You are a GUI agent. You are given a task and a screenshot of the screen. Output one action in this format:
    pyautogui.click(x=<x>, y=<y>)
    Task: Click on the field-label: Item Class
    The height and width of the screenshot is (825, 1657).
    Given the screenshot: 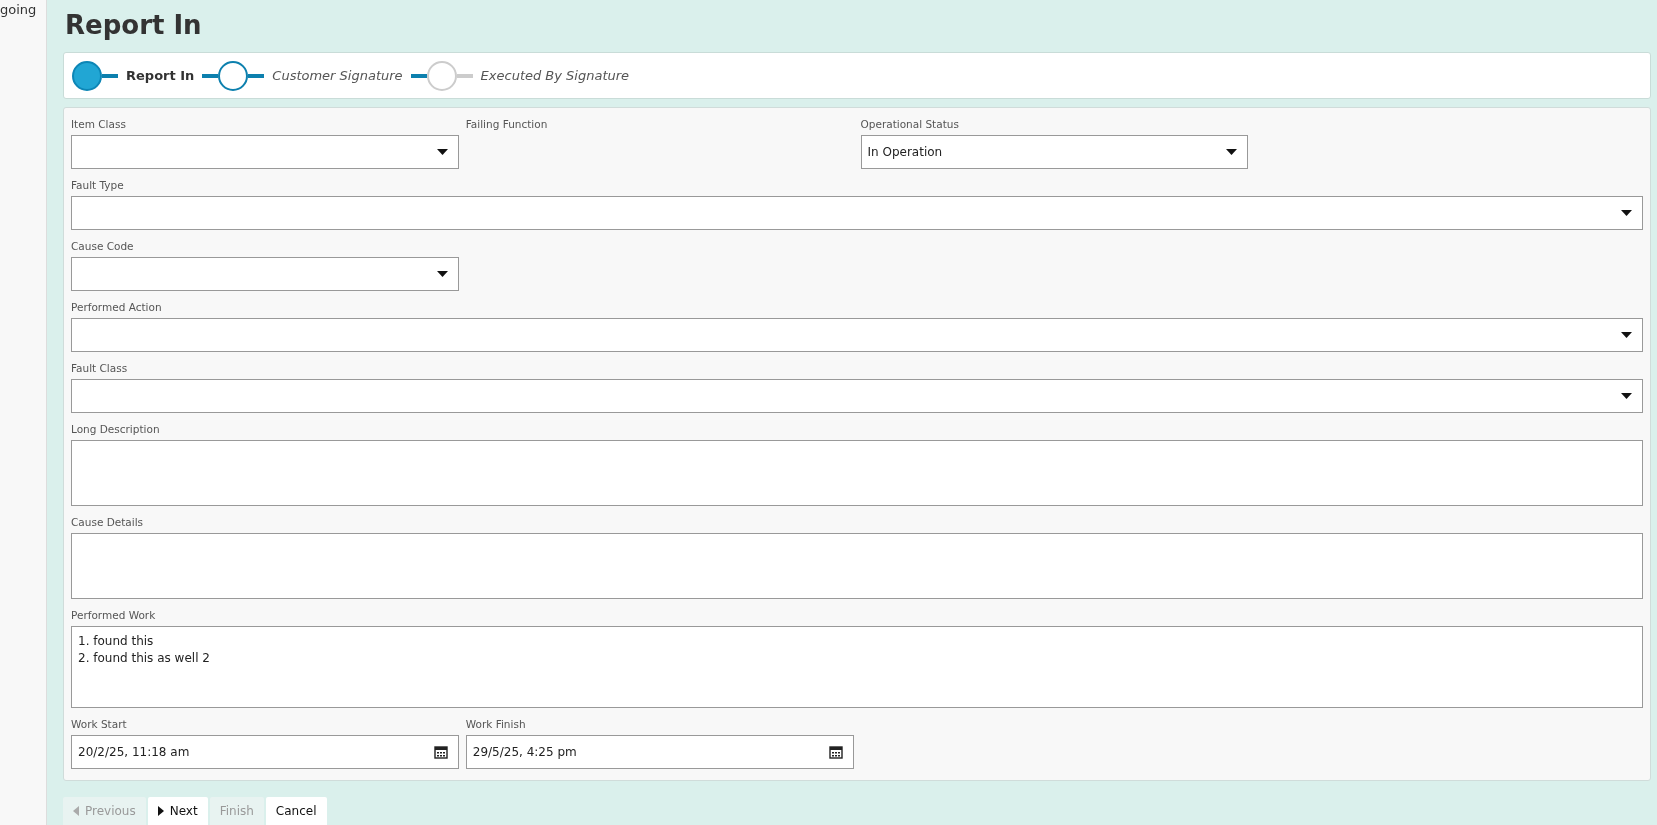 What is the action you would take?
    pyautogui.click(x=99, y=124)
    